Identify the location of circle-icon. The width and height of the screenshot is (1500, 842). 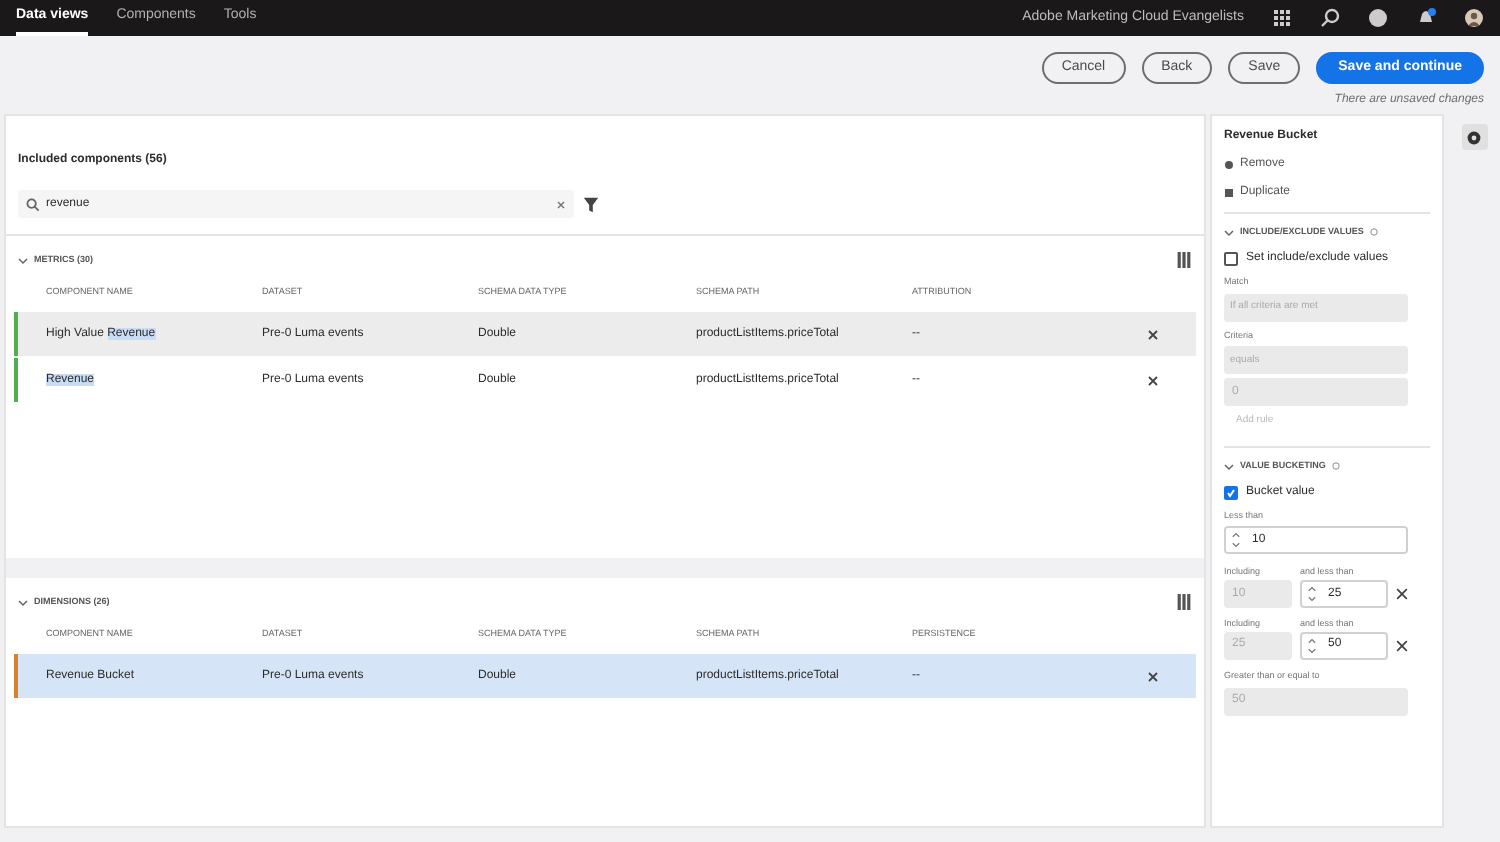
(1229, 165).